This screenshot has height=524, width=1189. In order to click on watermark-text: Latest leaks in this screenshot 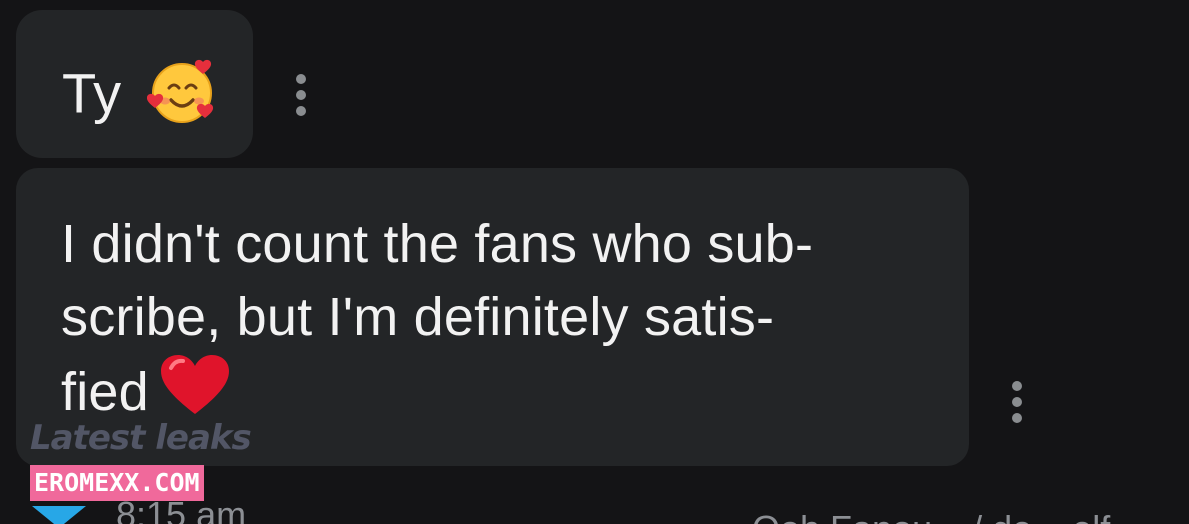, I will do `click(141, 438)`.